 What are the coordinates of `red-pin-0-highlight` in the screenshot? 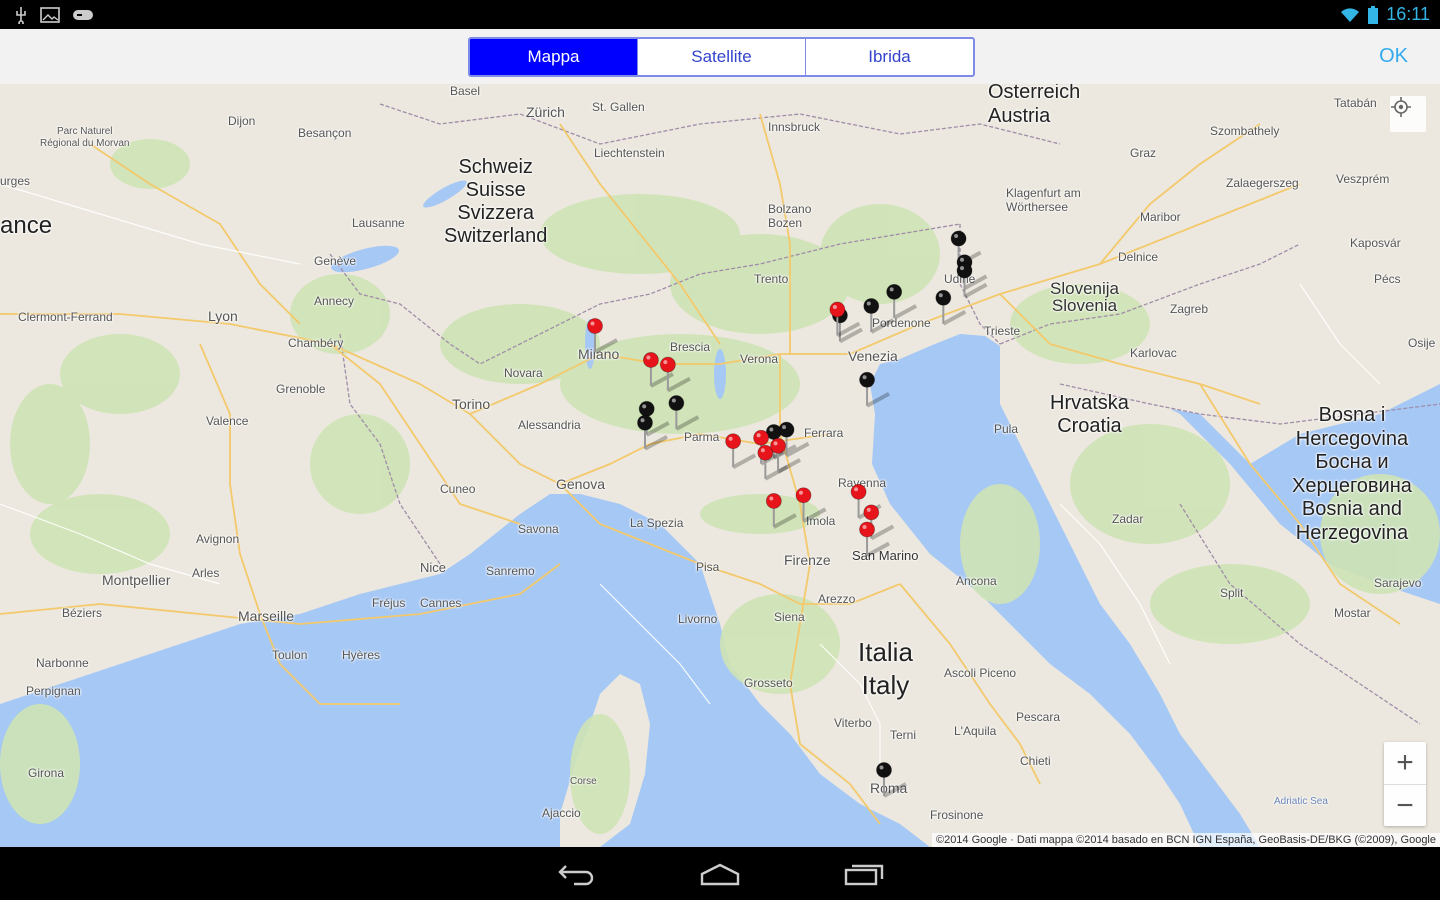 It's located at (592, 323).